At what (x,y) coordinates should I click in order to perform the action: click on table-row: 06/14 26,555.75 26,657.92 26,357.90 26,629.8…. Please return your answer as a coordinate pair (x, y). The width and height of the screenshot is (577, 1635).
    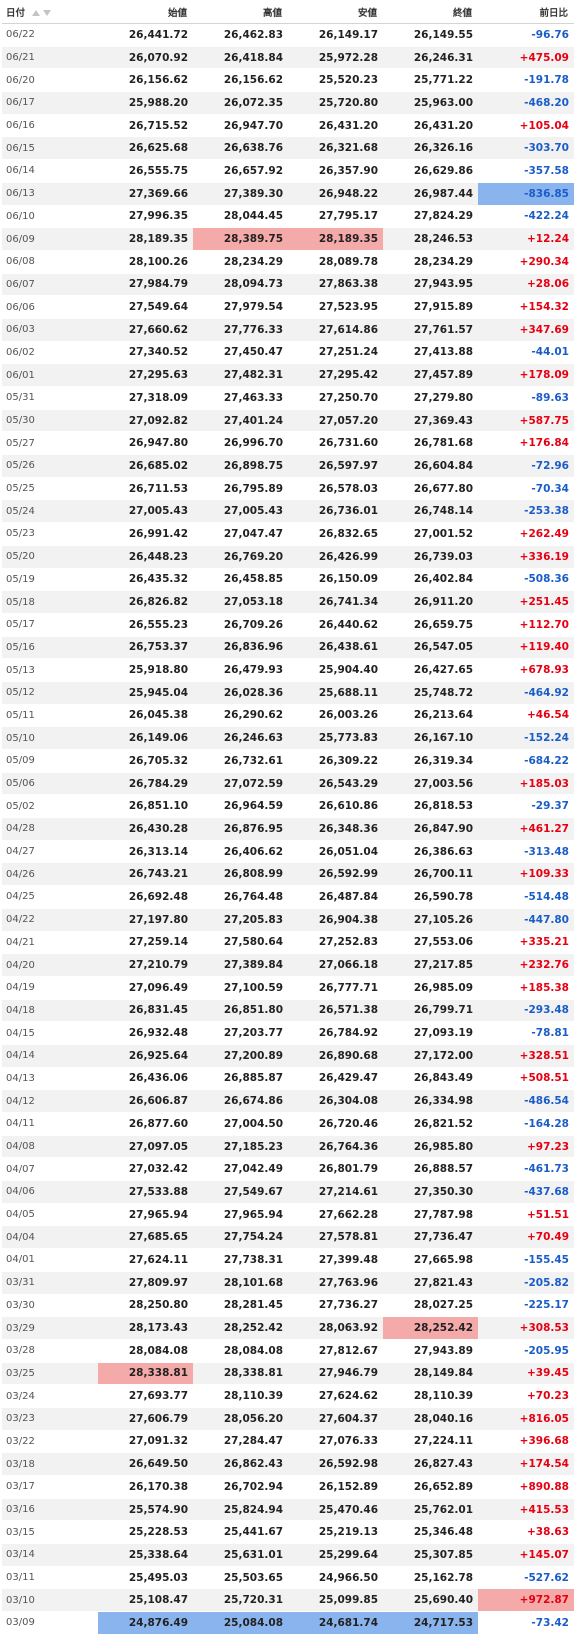
    Looking at the image, I should click on (288, 171).